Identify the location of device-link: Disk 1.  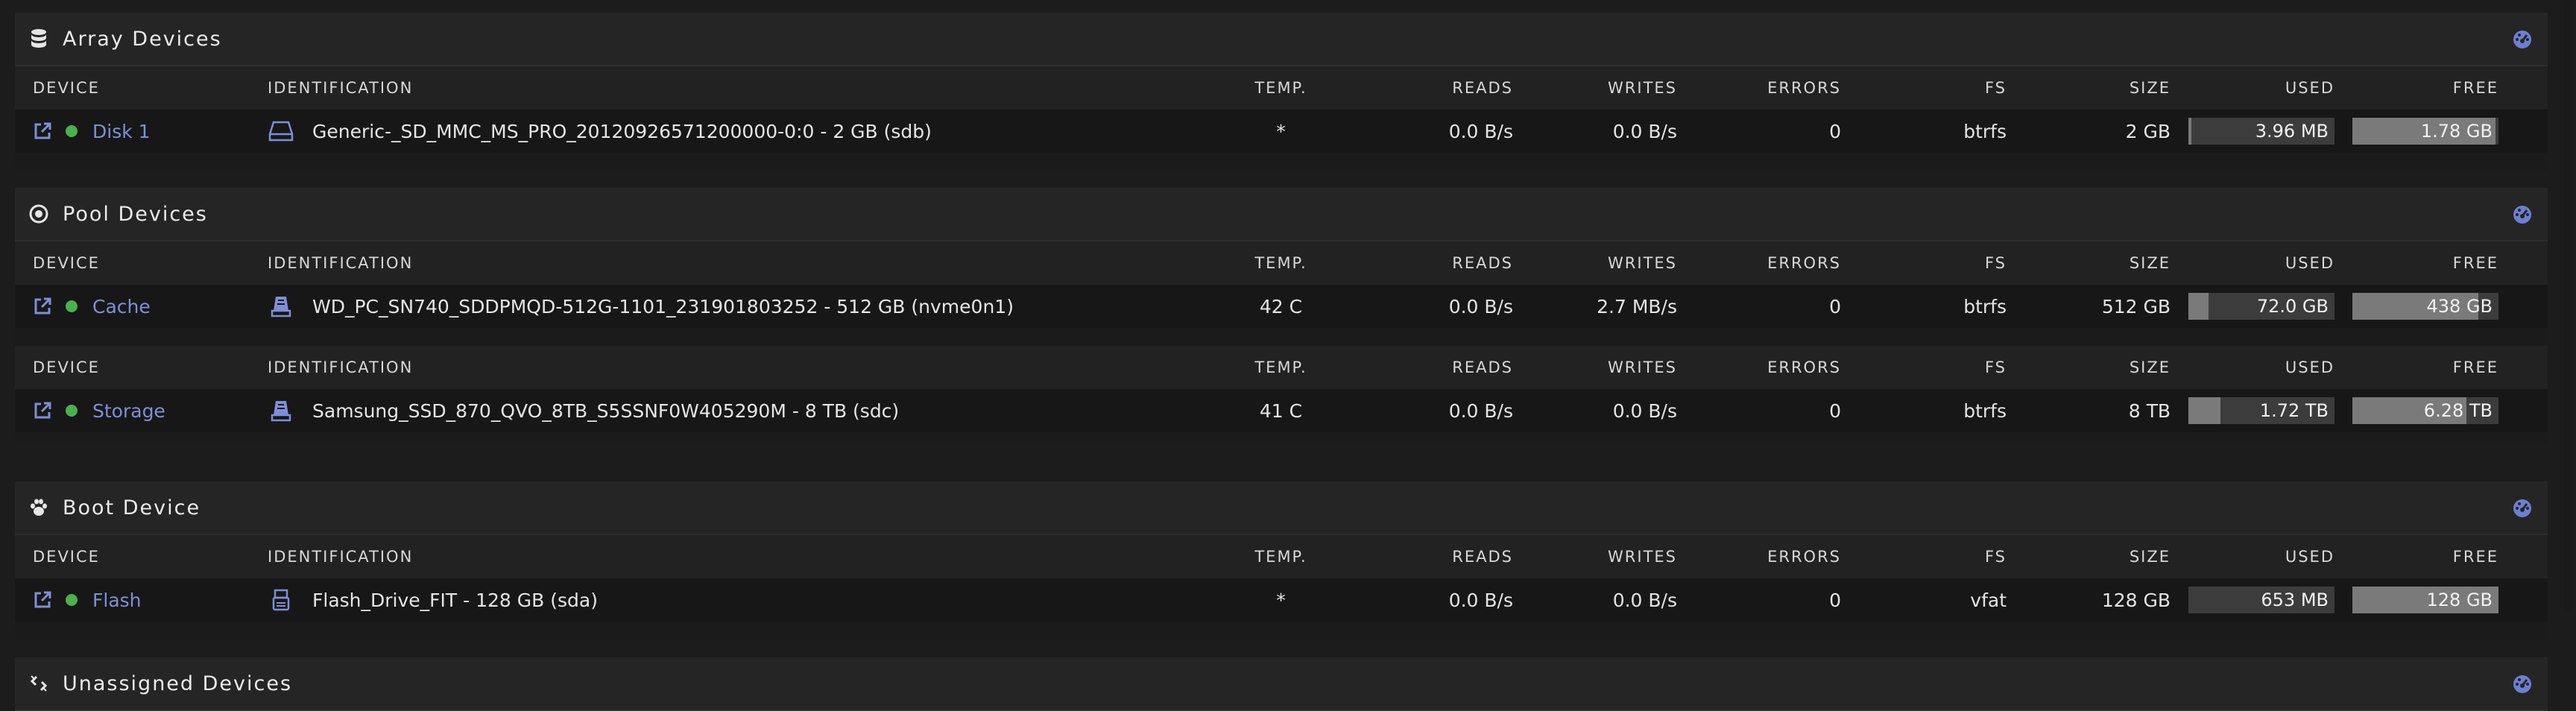
(122, 131).